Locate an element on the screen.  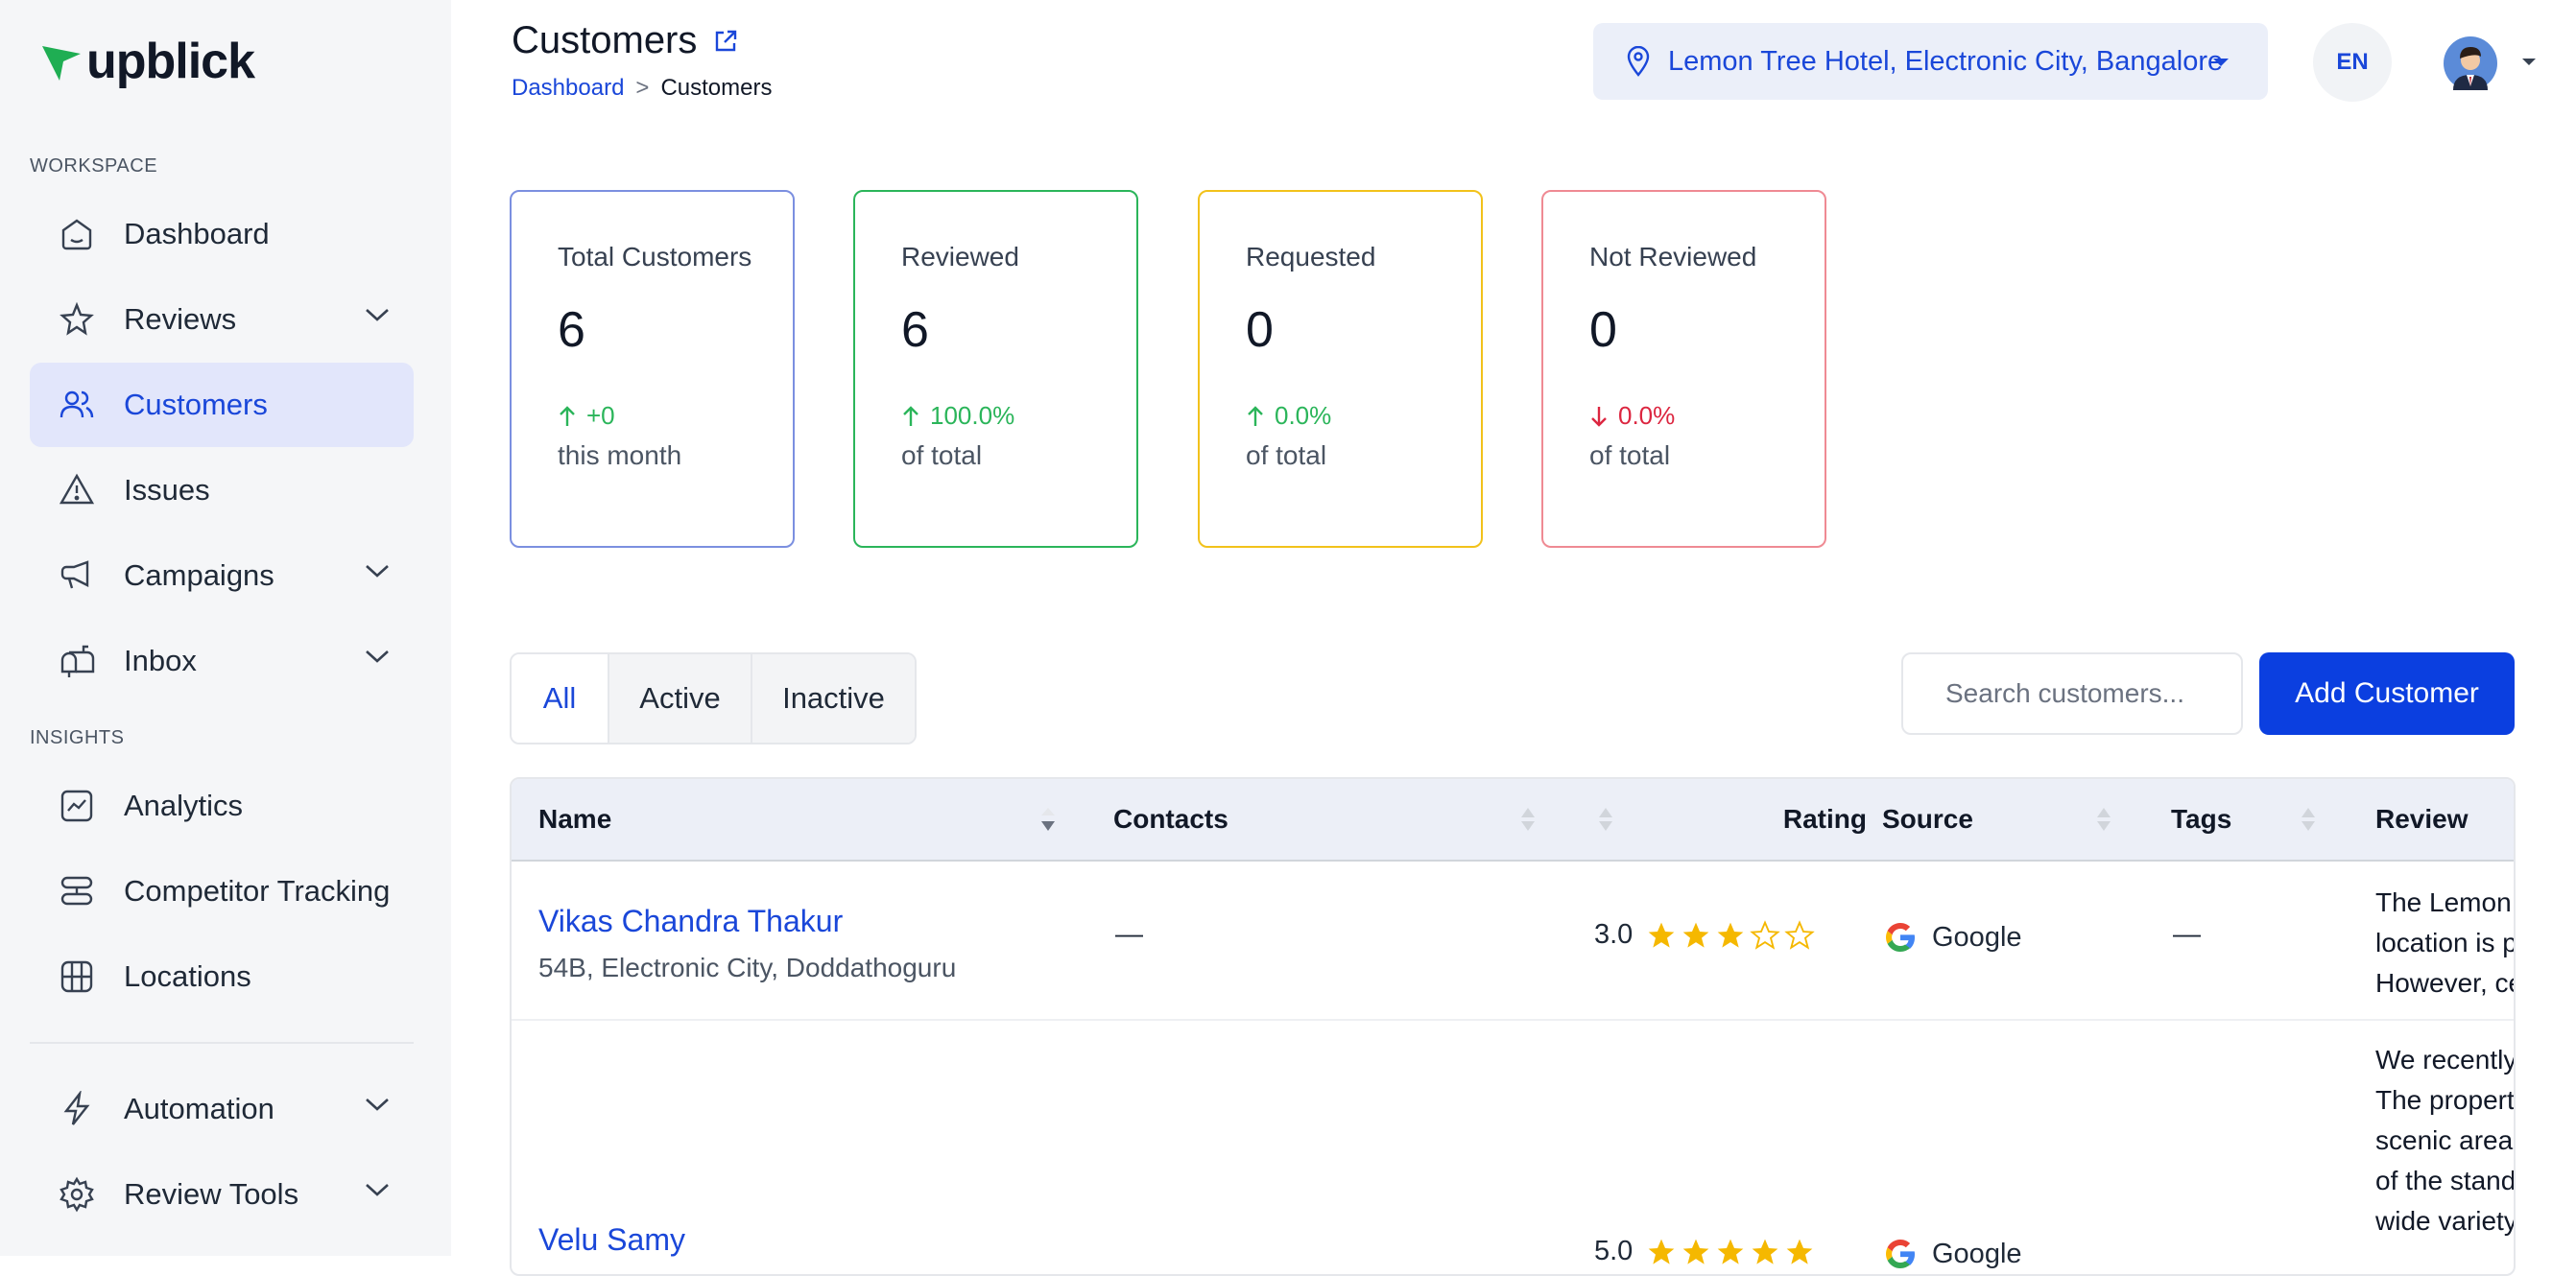
breadcrumb: Dashboard > Customers is located at coordinates (642, 88).